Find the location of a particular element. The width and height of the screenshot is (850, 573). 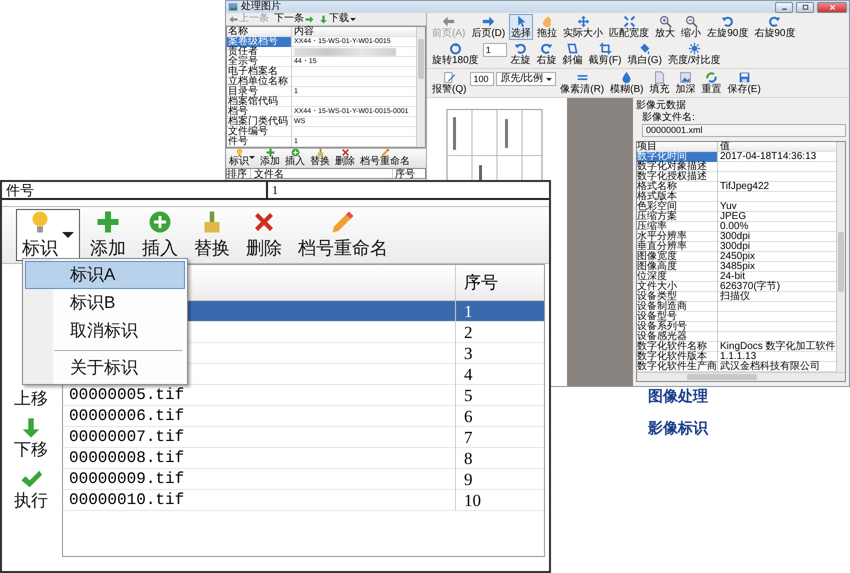

table-row: 00000008.tif 8 is located at coordinates (303, 458).